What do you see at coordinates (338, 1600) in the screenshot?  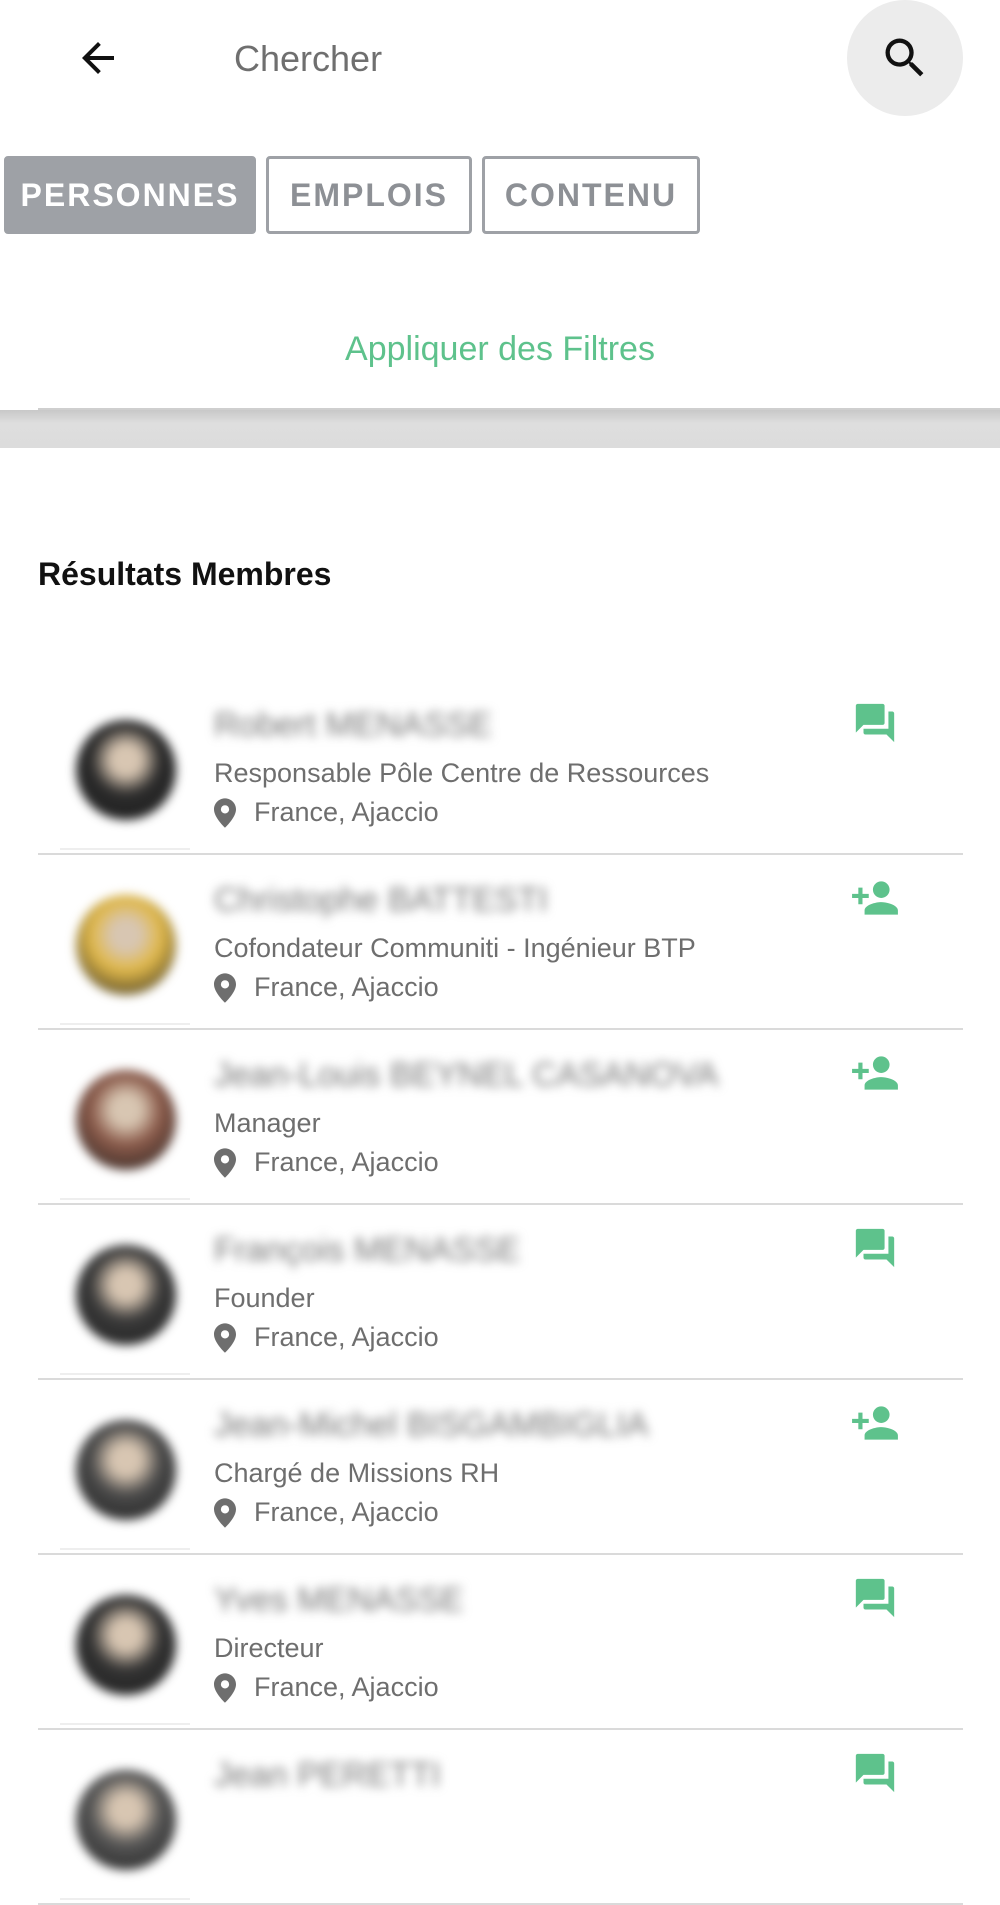 I see `member-name: Yves MENASSE` at bounding box center [338, 1600].